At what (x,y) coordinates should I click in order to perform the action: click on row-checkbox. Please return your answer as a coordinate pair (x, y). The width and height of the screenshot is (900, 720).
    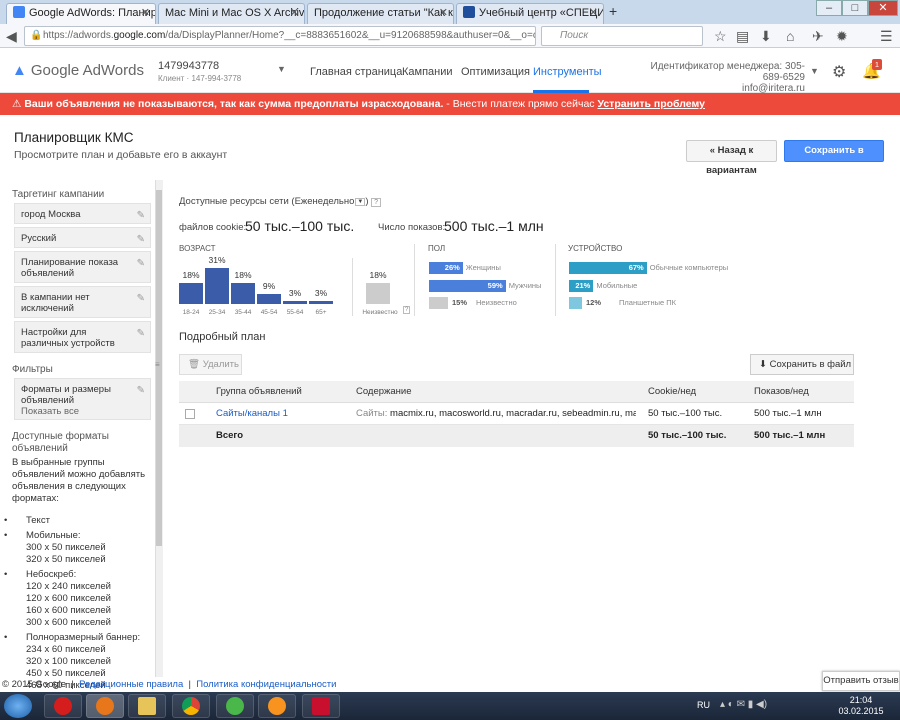
    Looking at the image, I should click on (190, 414).